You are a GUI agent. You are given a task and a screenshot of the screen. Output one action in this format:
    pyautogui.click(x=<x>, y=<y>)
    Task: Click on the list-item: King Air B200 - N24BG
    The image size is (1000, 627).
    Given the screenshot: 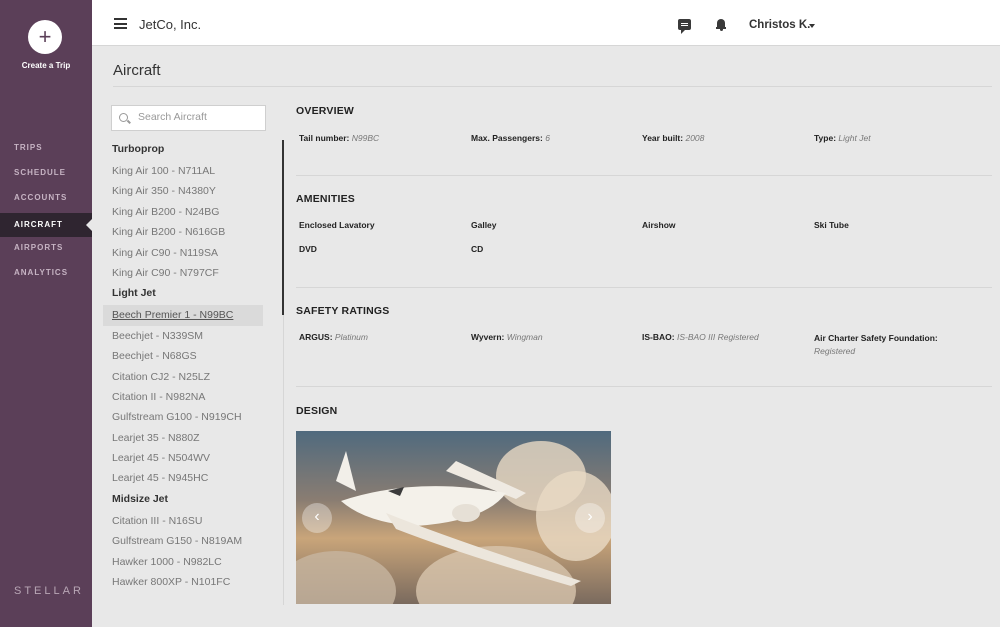 What is the action you would take?
    pyautogui.click(x=188, y=212)
    